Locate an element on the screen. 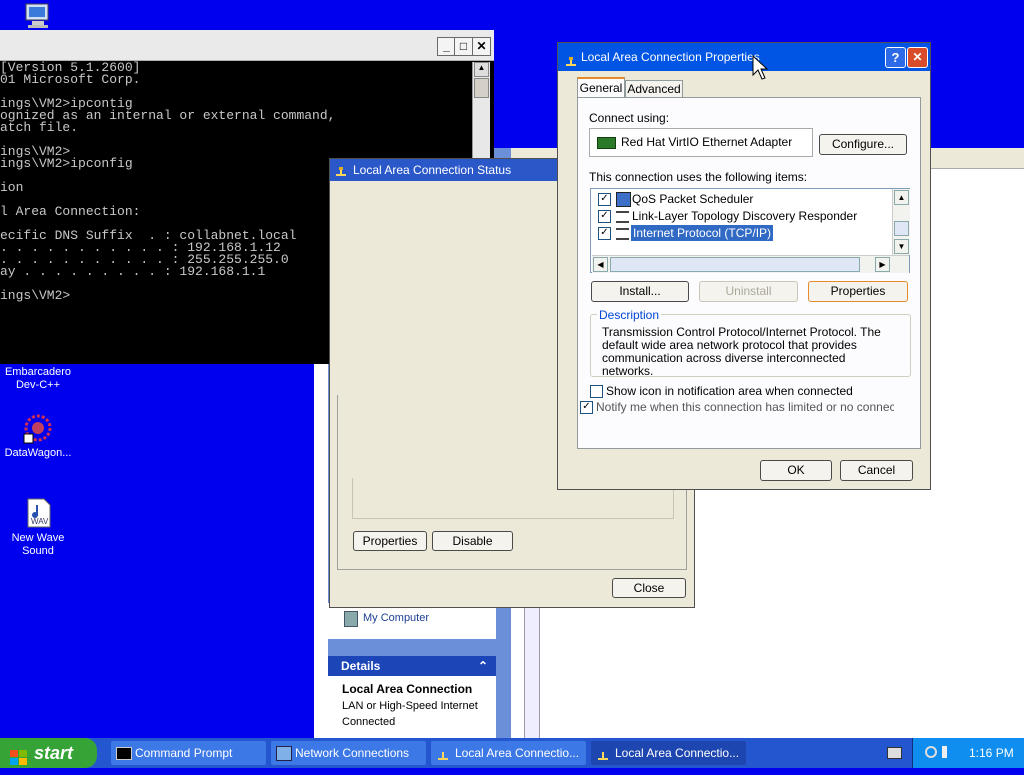  volume-icon is located at coordinates (948, 752).